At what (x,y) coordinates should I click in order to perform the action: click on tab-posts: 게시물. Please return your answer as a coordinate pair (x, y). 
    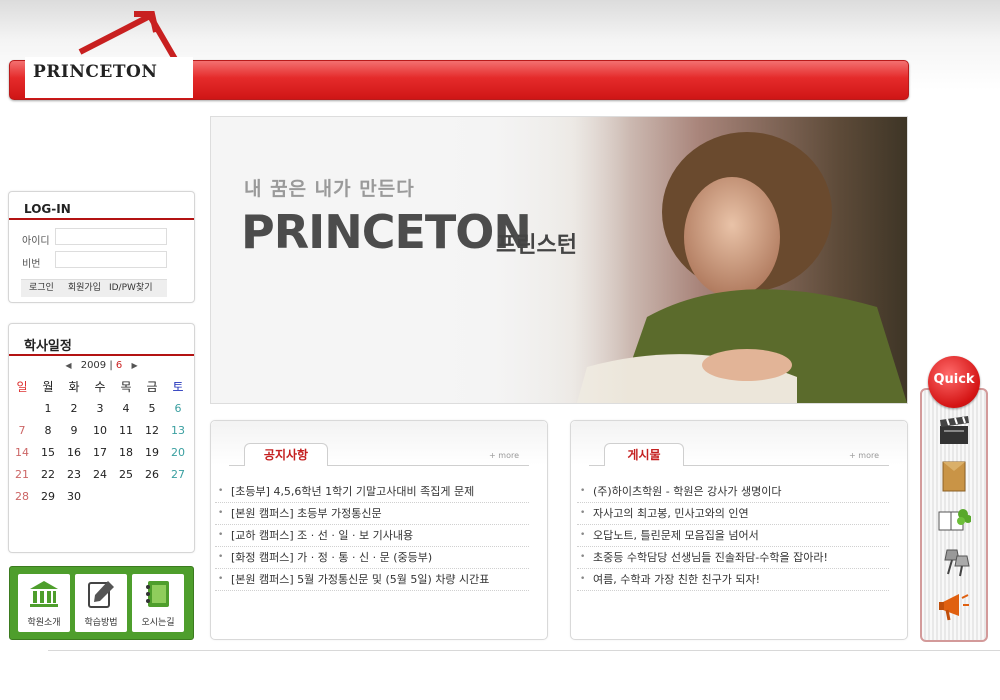
    Looking at the image, I should click on (644, 454).